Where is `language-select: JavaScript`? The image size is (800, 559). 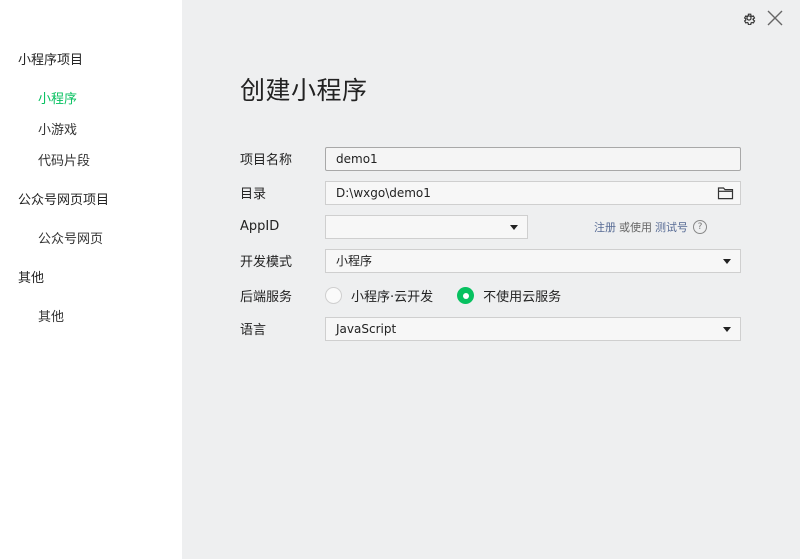
language-select: JavaScript is located at coordinates (533, 328).